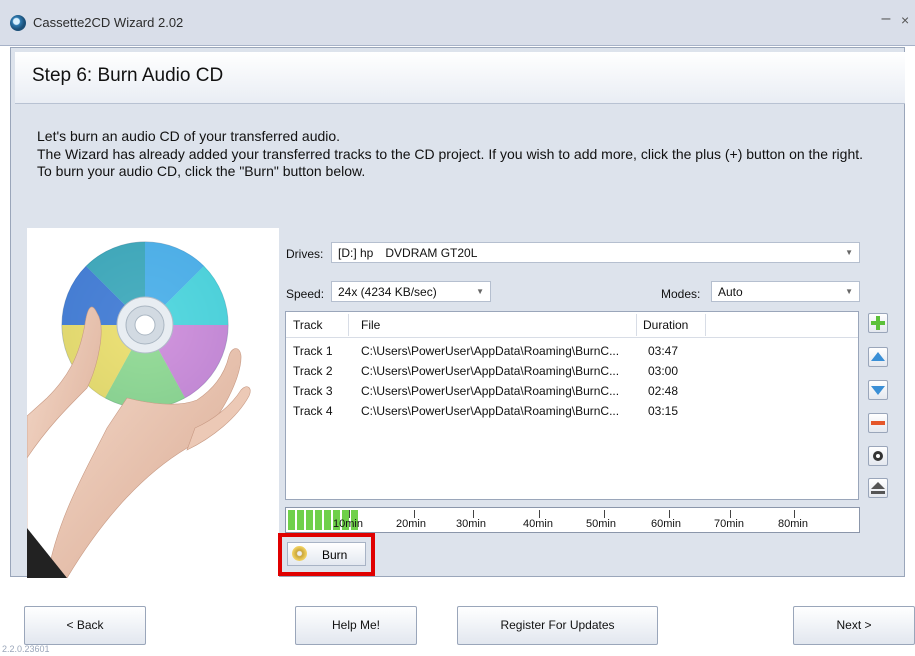 The width and height of the screenshot is (915, 656). Describe the element at coordinates (666, 524) in the screenshot. I see `timeline-label: 60min` at that location.